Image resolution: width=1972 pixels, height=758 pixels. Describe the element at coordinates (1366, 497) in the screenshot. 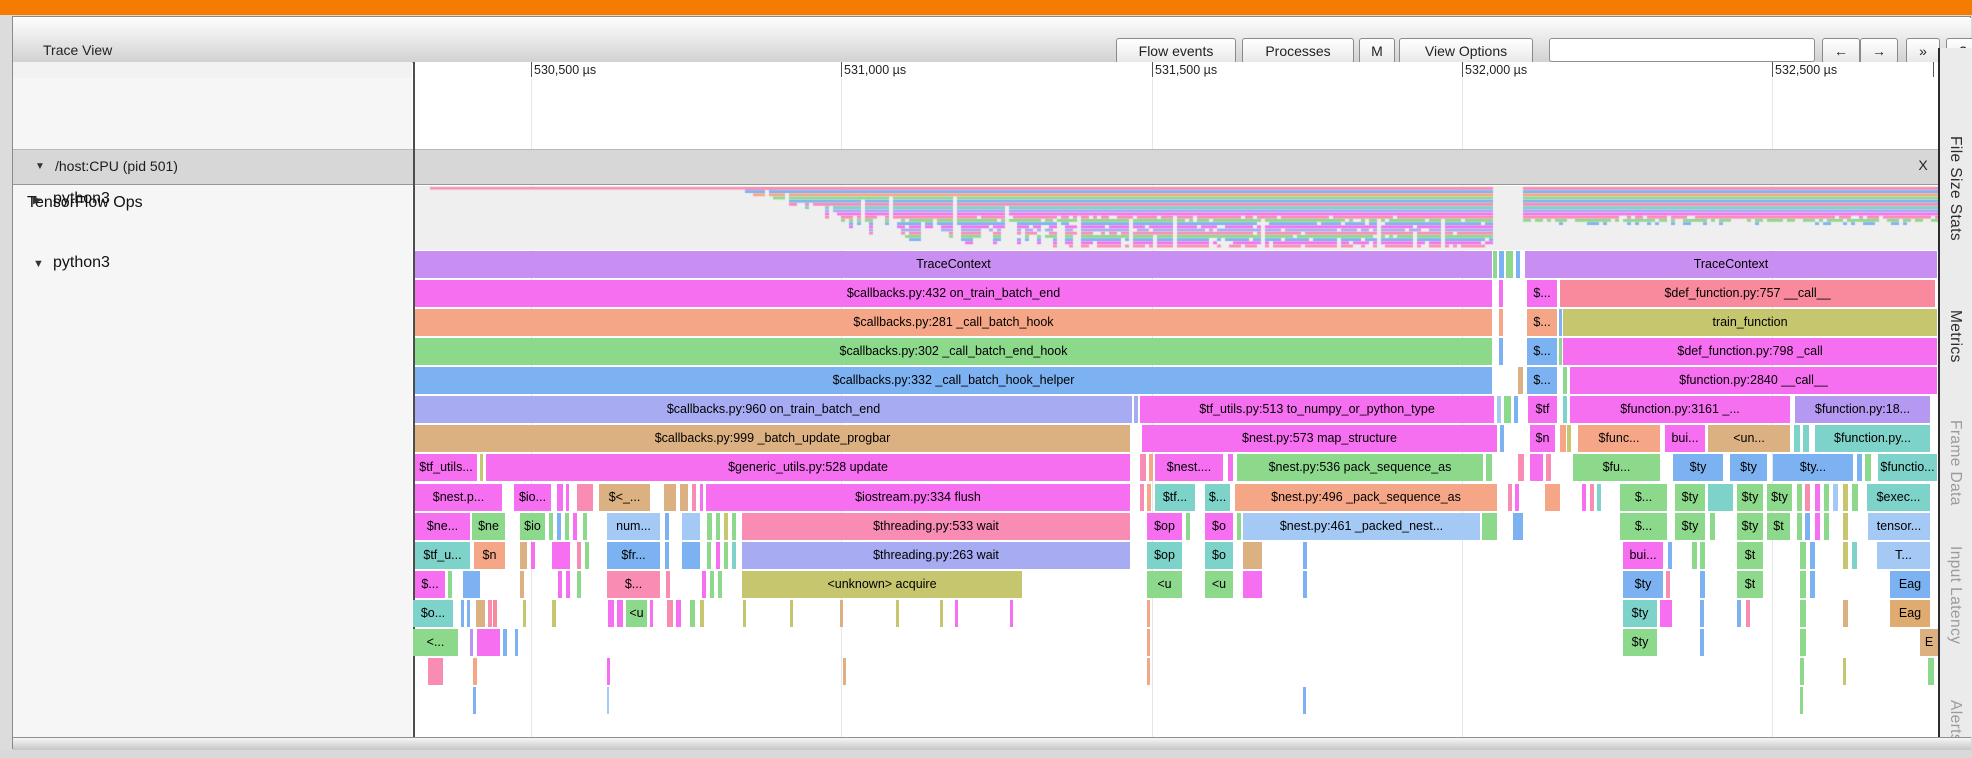

I see `trace-event: $nest.py:496 _pack_sequence_as` at that location.